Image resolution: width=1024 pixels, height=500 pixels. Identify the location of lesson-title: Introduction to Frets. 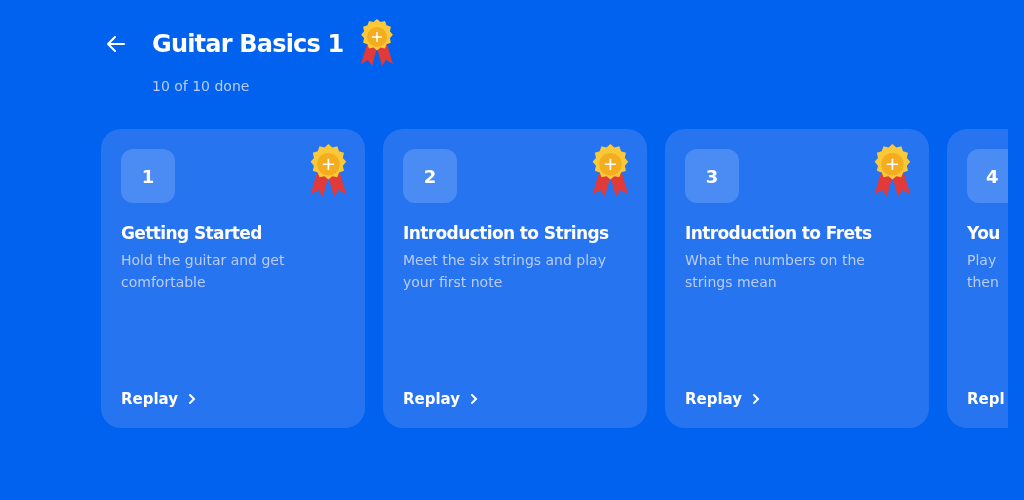
(778, 233).